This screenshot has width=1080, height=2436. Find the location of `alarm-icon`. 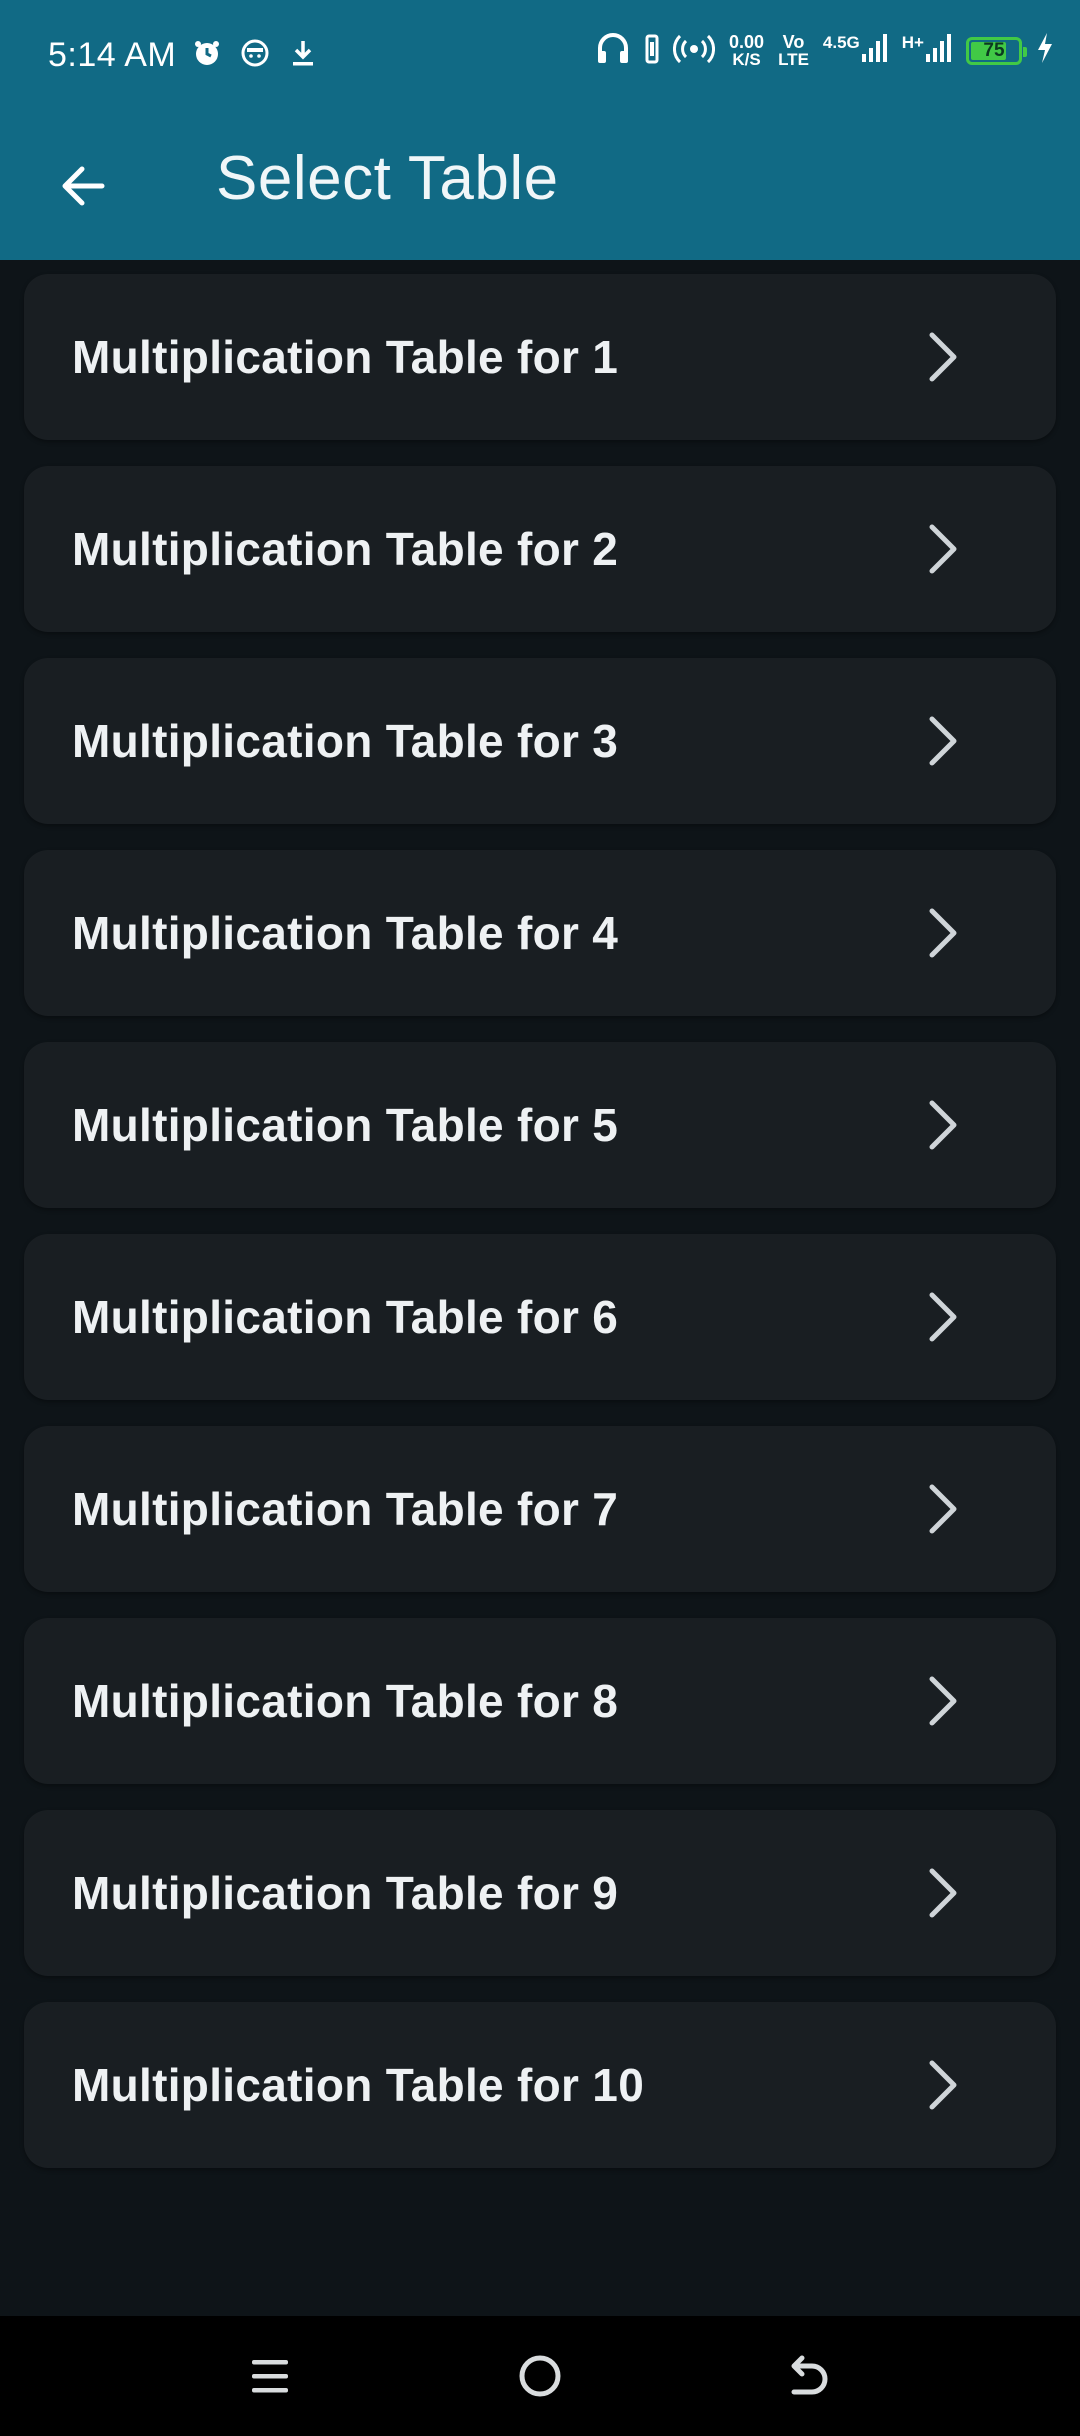

alarm-icon is located at coordinates (207, 53).